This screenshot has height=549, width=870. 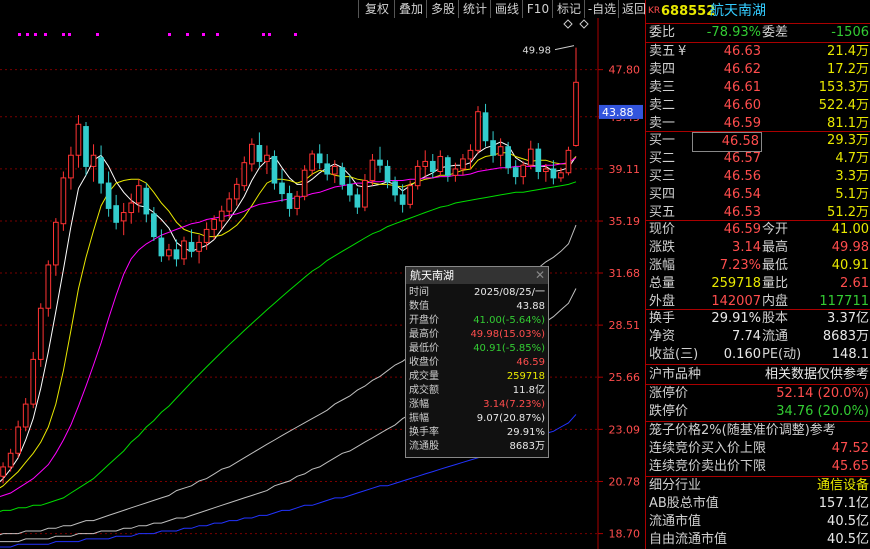 I want to click on stock-name: 航天南湖, so click(x=738, y=11).